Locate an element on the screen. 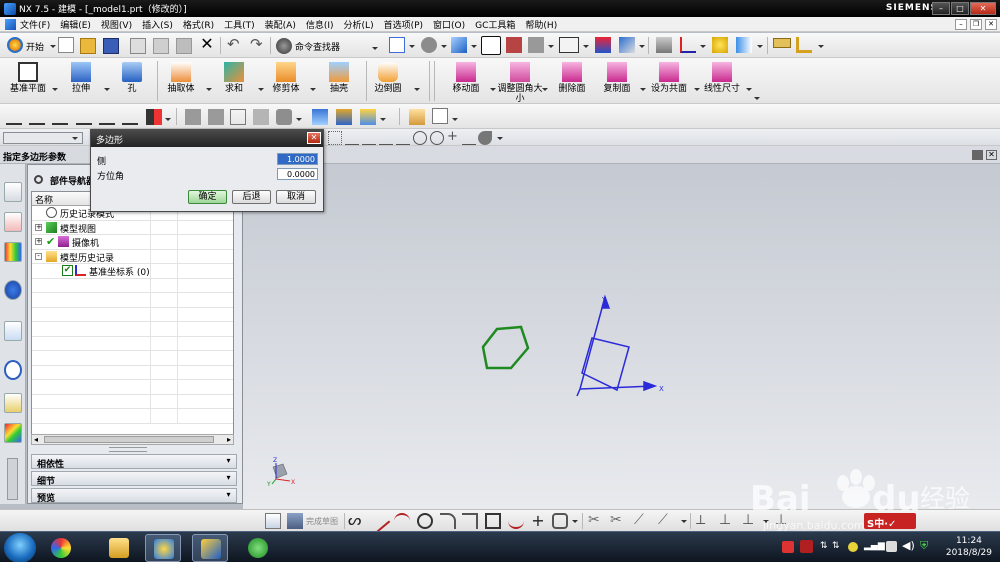  back-button: 后退 is located at coordinates (251, 197).